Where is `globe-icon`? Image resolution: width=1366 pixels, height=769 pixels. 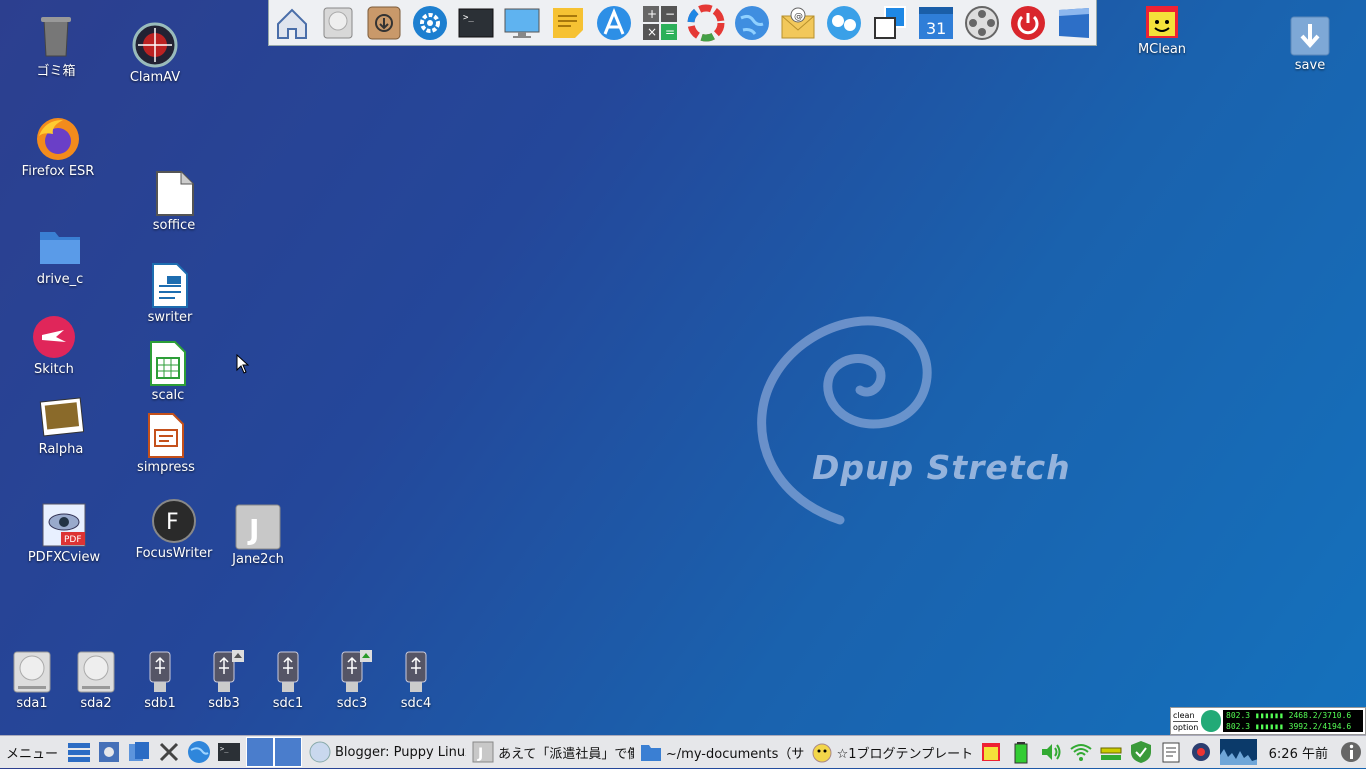
globe-icon is located at coordinates (752, 23).